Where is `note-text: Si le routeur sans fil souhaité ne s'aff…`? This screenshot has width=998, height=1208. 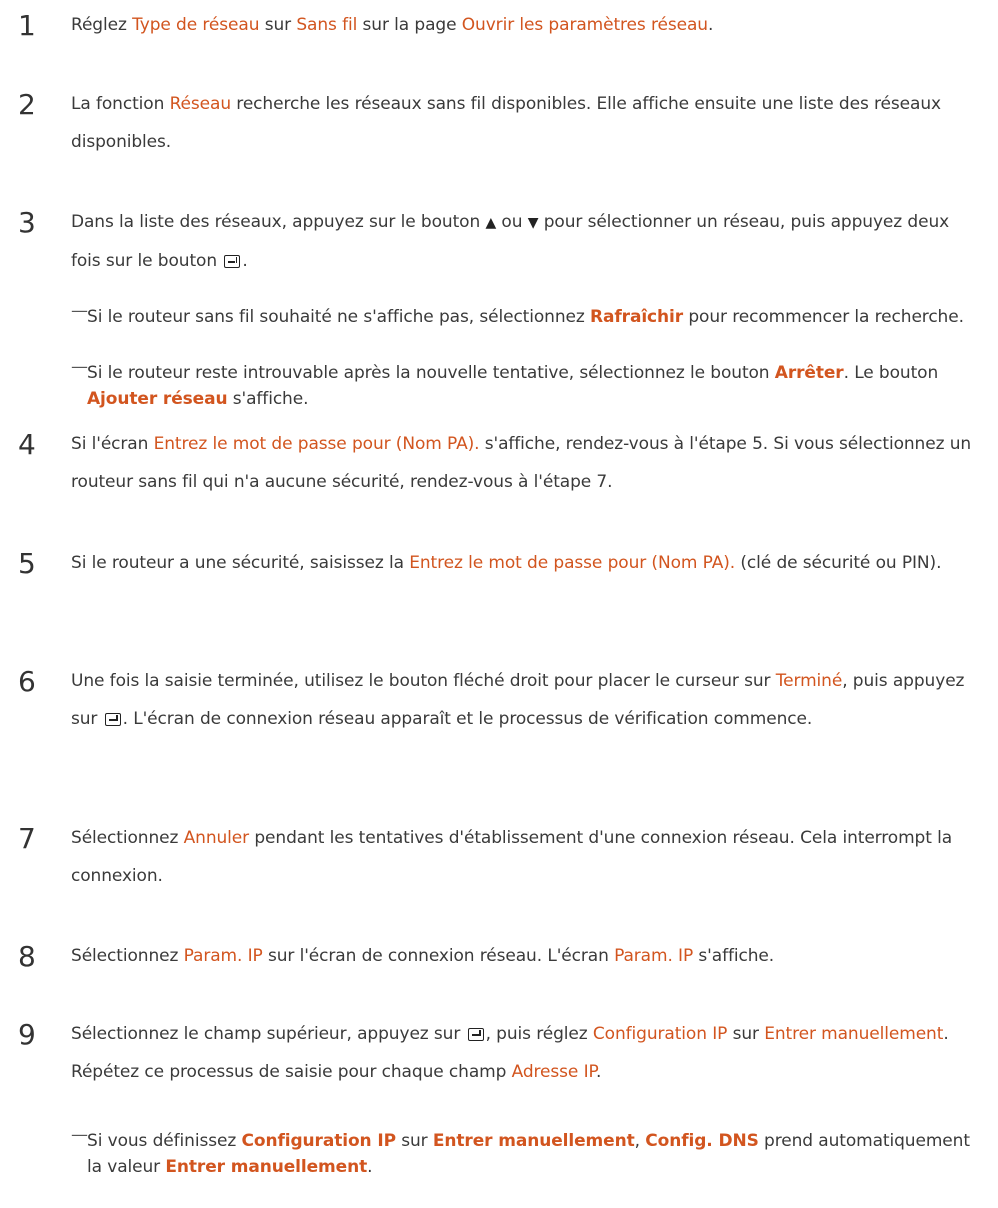
note-text: Si le routeur sans fil souhaité ne s'aff… is located at coordinates (525, 317).